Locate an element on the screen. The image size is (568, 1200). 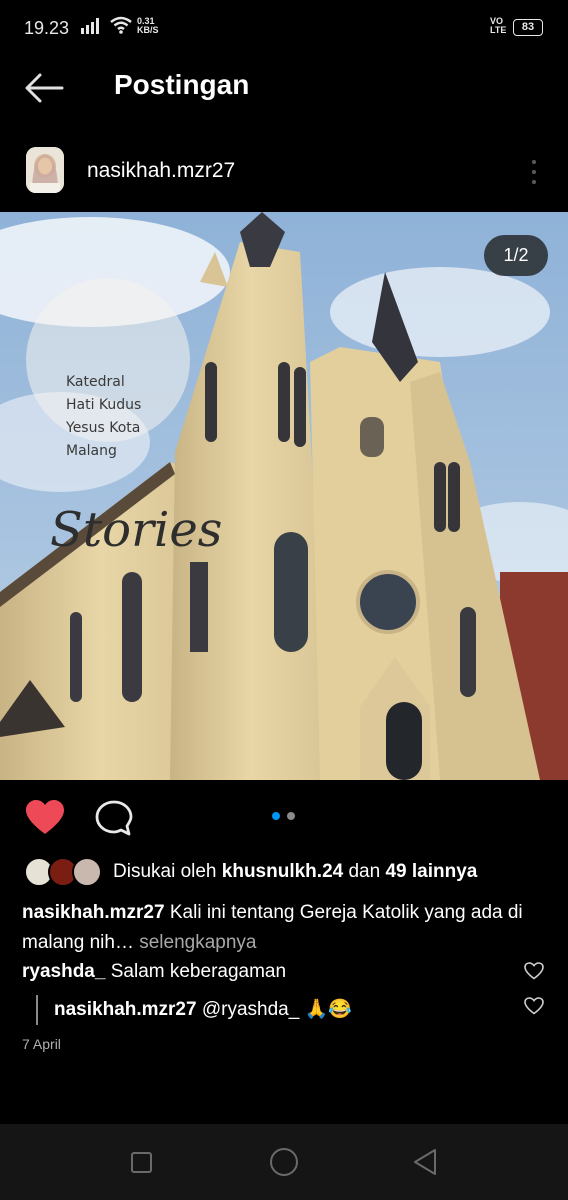
likes-middle: dan is located at coordinates (364, 871).